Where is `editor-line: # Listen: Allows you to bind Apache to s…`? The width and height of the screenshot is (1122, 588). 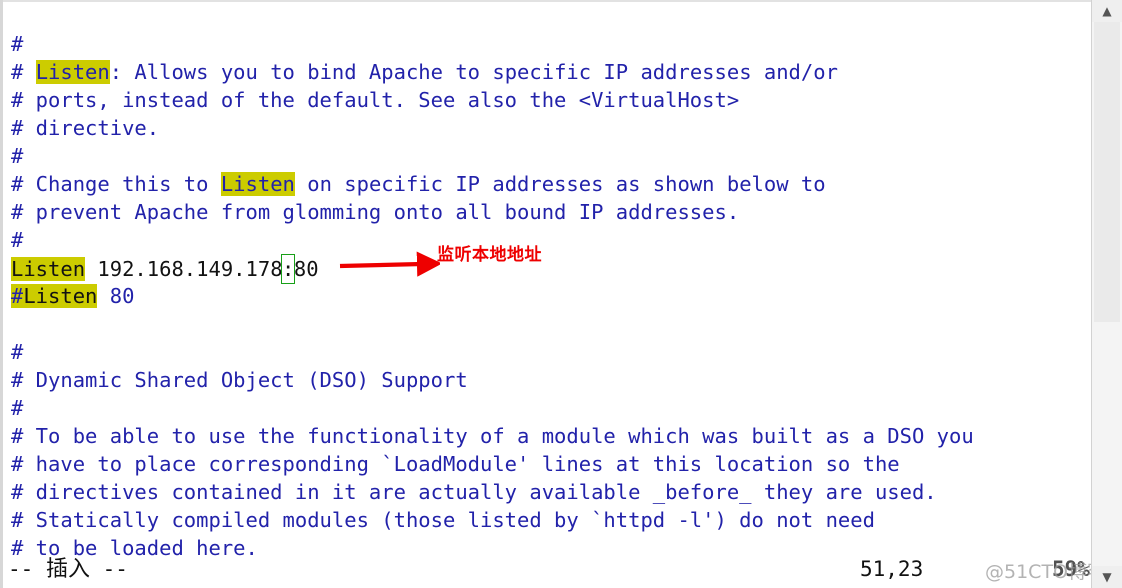
editor-line: # Listen: Allows you to bind Apache to s… is located at coordinates (424, 72).